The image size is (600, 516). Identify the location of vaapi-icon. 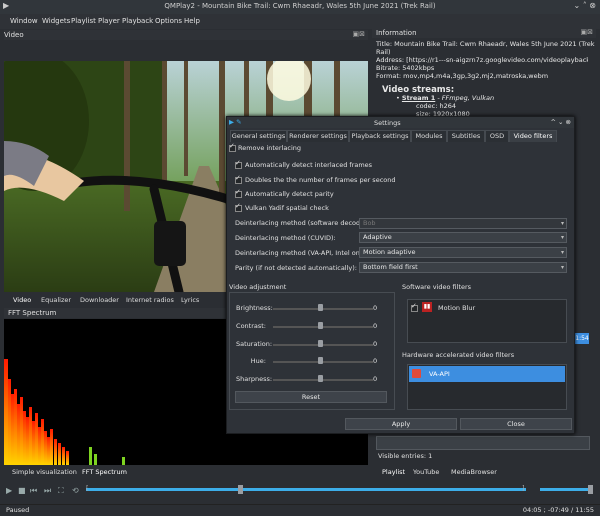
(416, 373).